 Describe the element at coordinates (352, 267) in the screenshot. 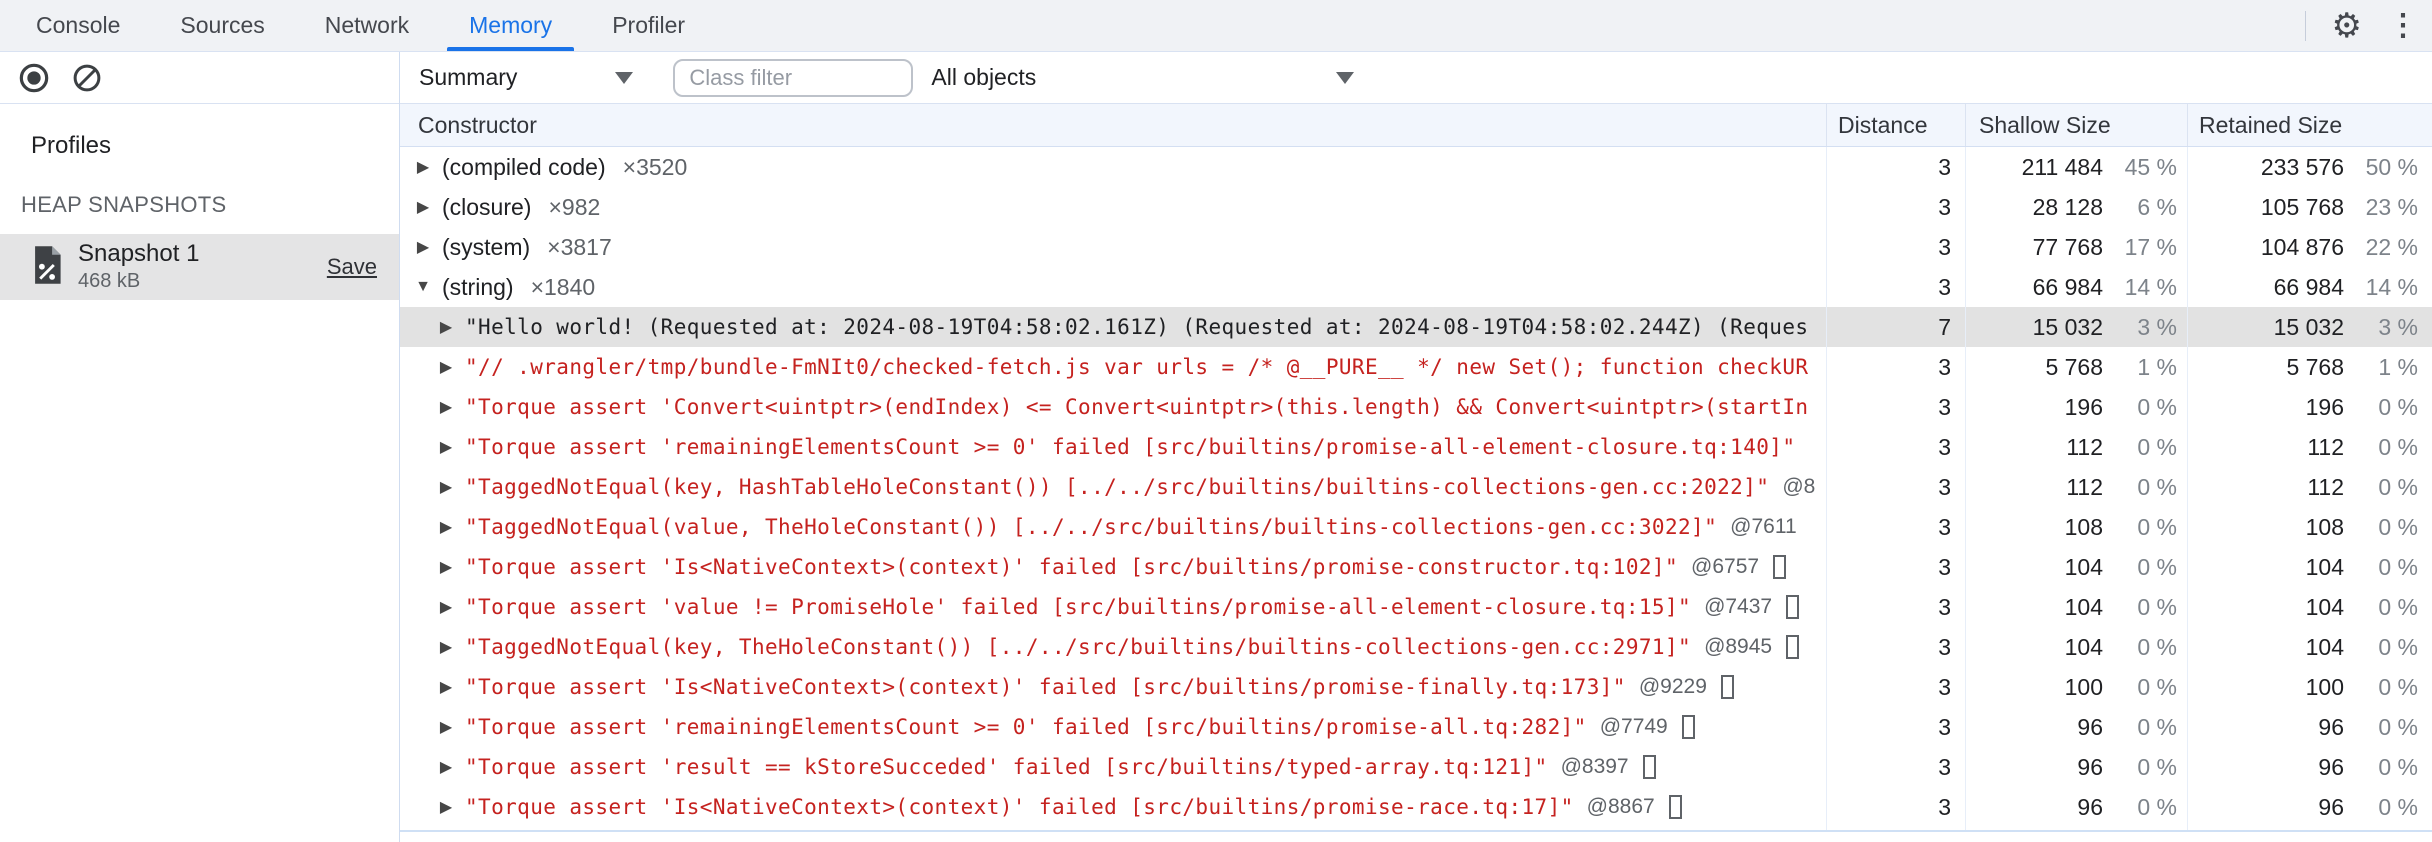

I see `save-snapshot-link: Save` at that location.